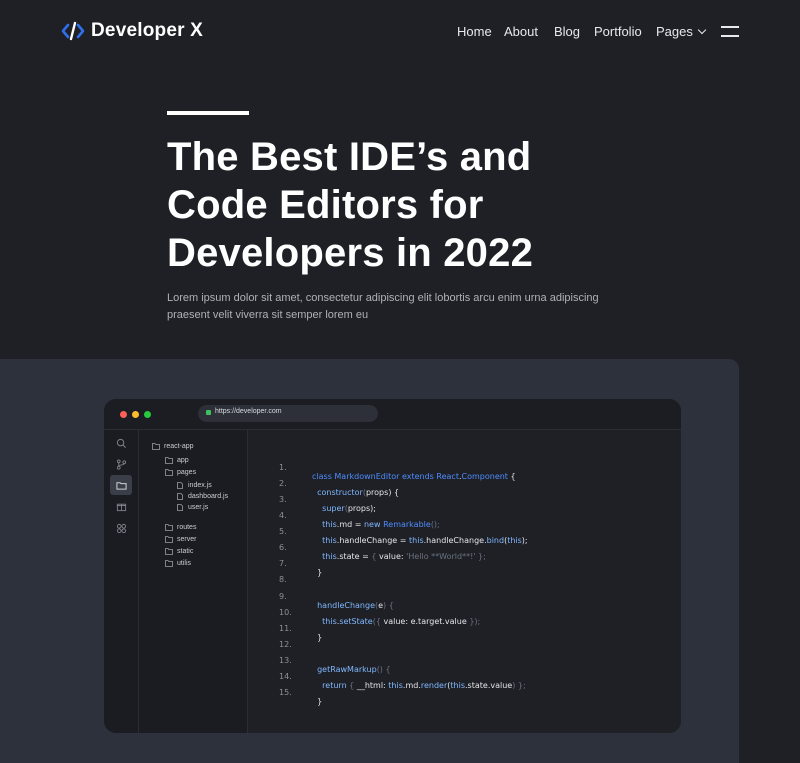 Image resolution: width=800 pixels, height=763 pixels. I want to click on tree-folder-static: static, so click(179, 551).